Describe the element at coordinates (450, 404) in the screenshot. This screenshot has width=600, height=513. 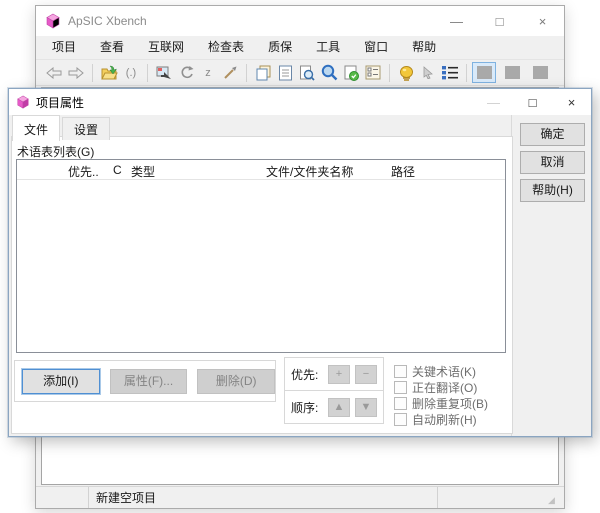
I see `checkbox-label: 删除重复项(B)` at that location.